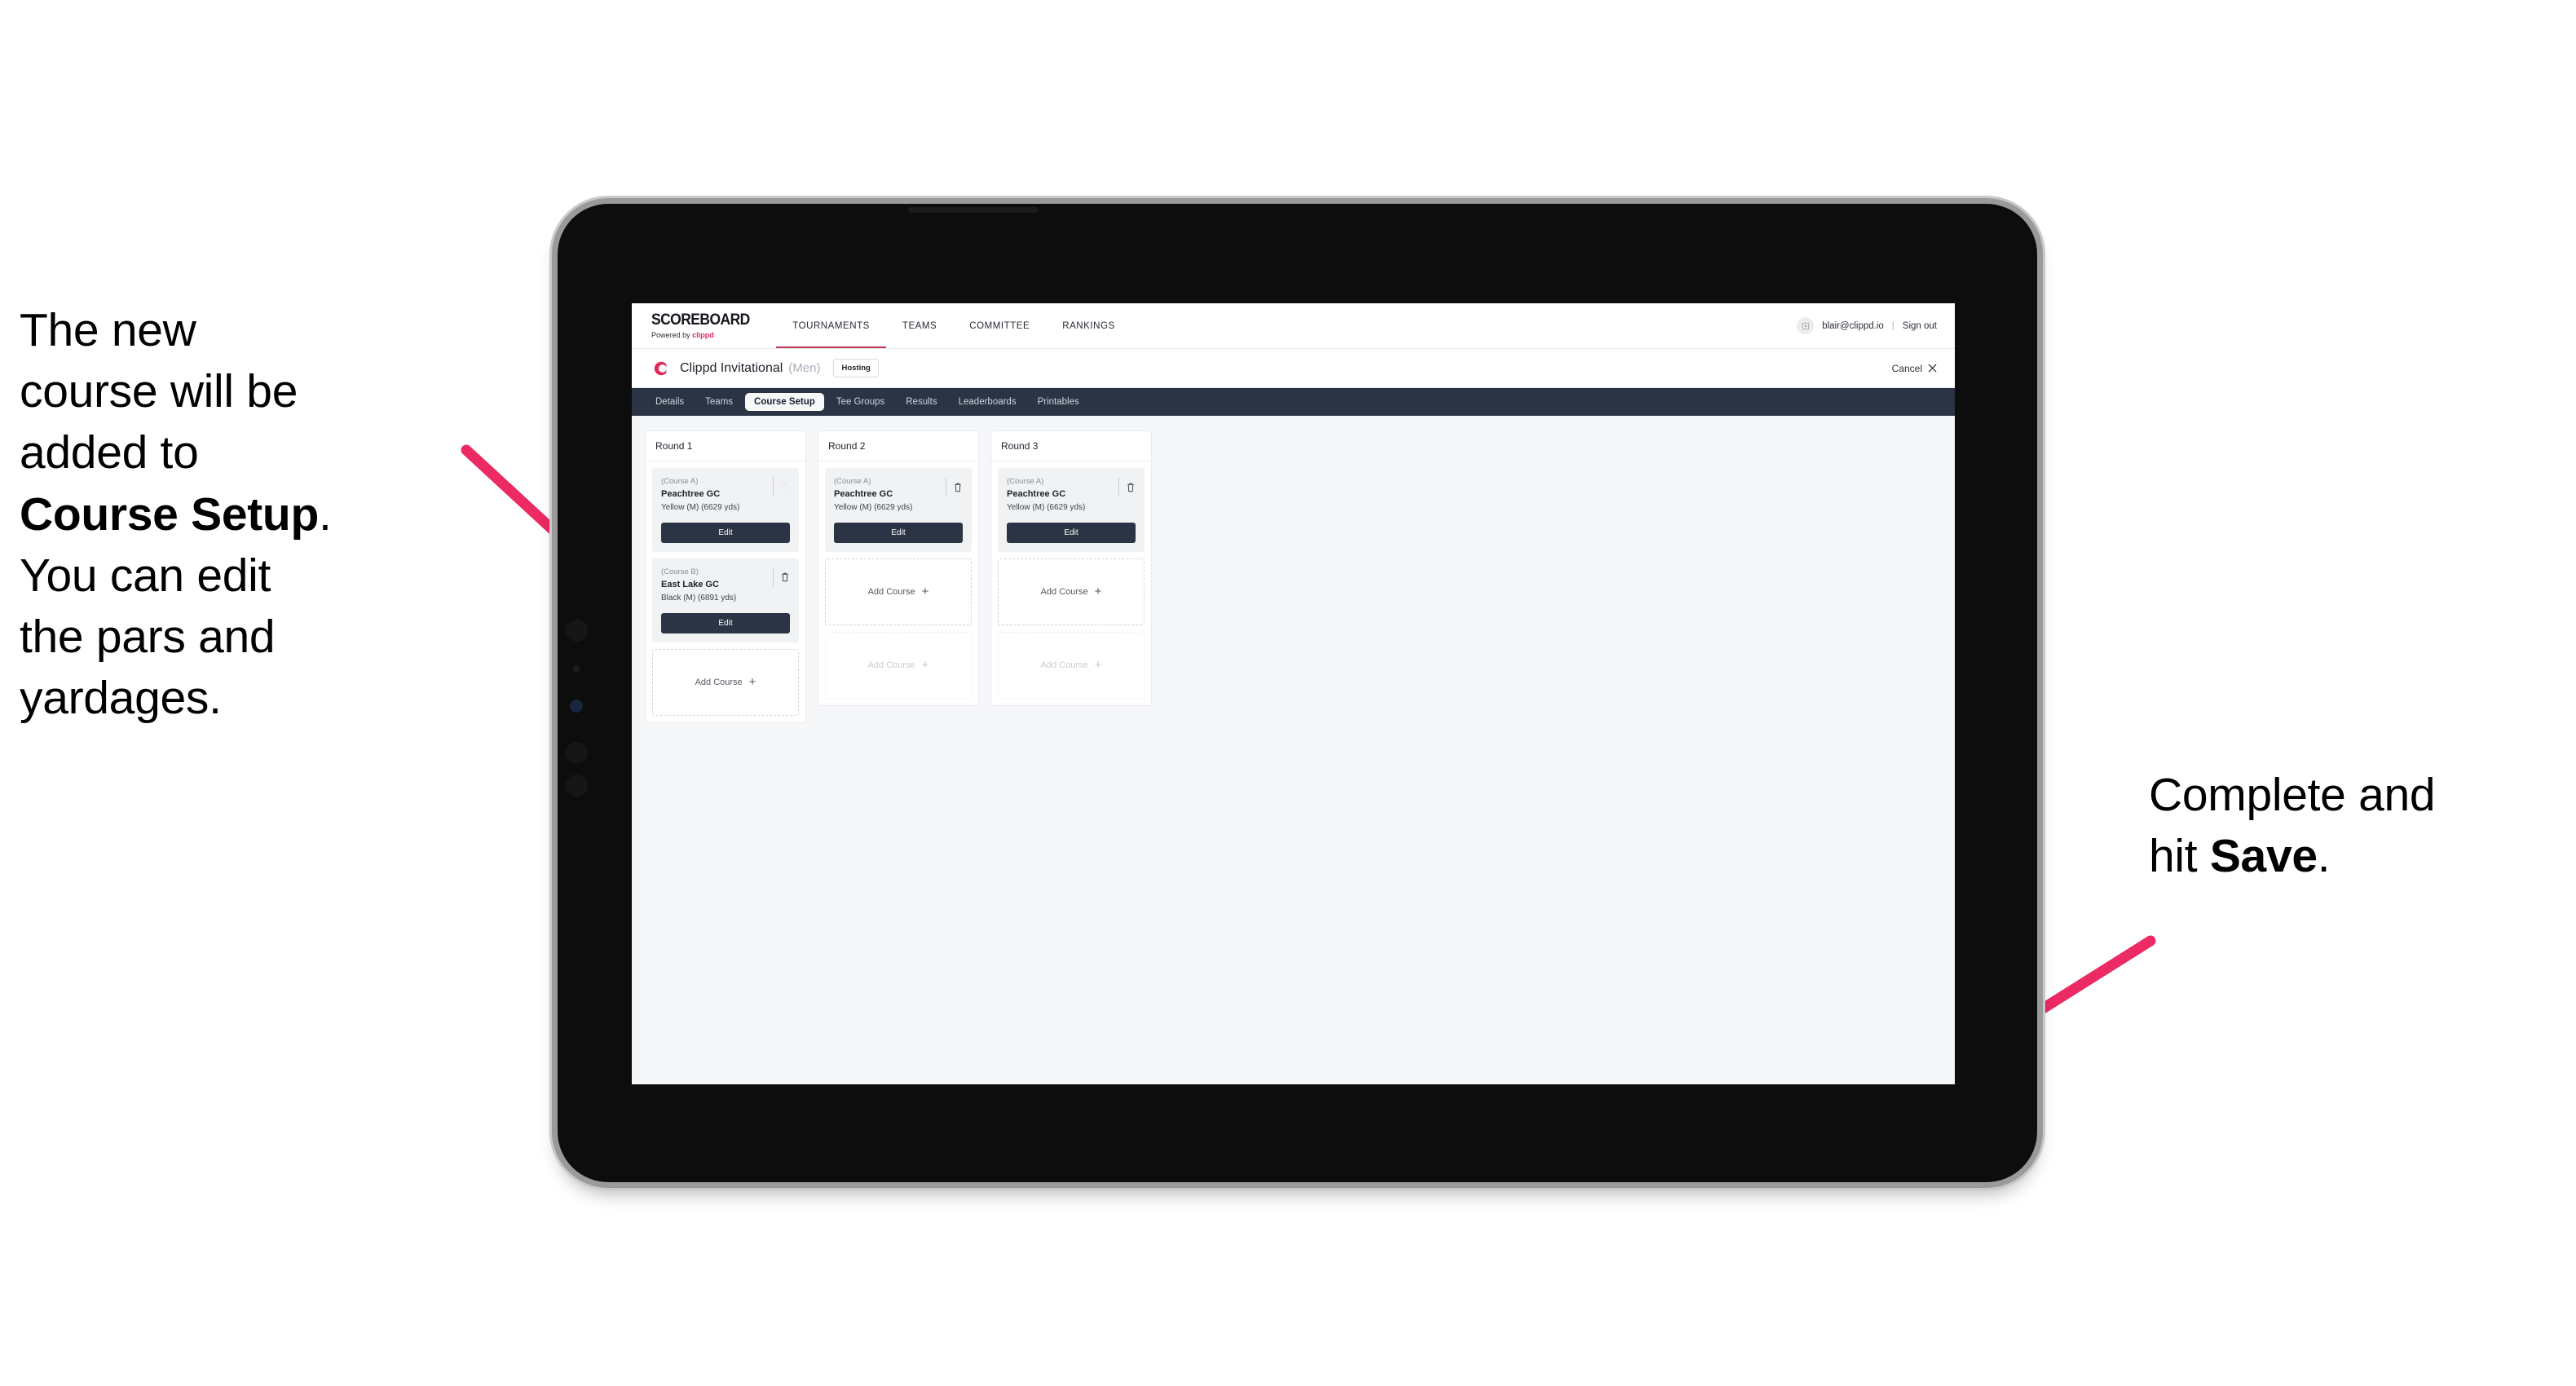 Image resolution: width=2576 pixels, height=1386 pixels. Describe the element at coordinates (831, 325) in the screenshot. I see `global-nav-item-tournaments: TOURNAMENTS` at that location.